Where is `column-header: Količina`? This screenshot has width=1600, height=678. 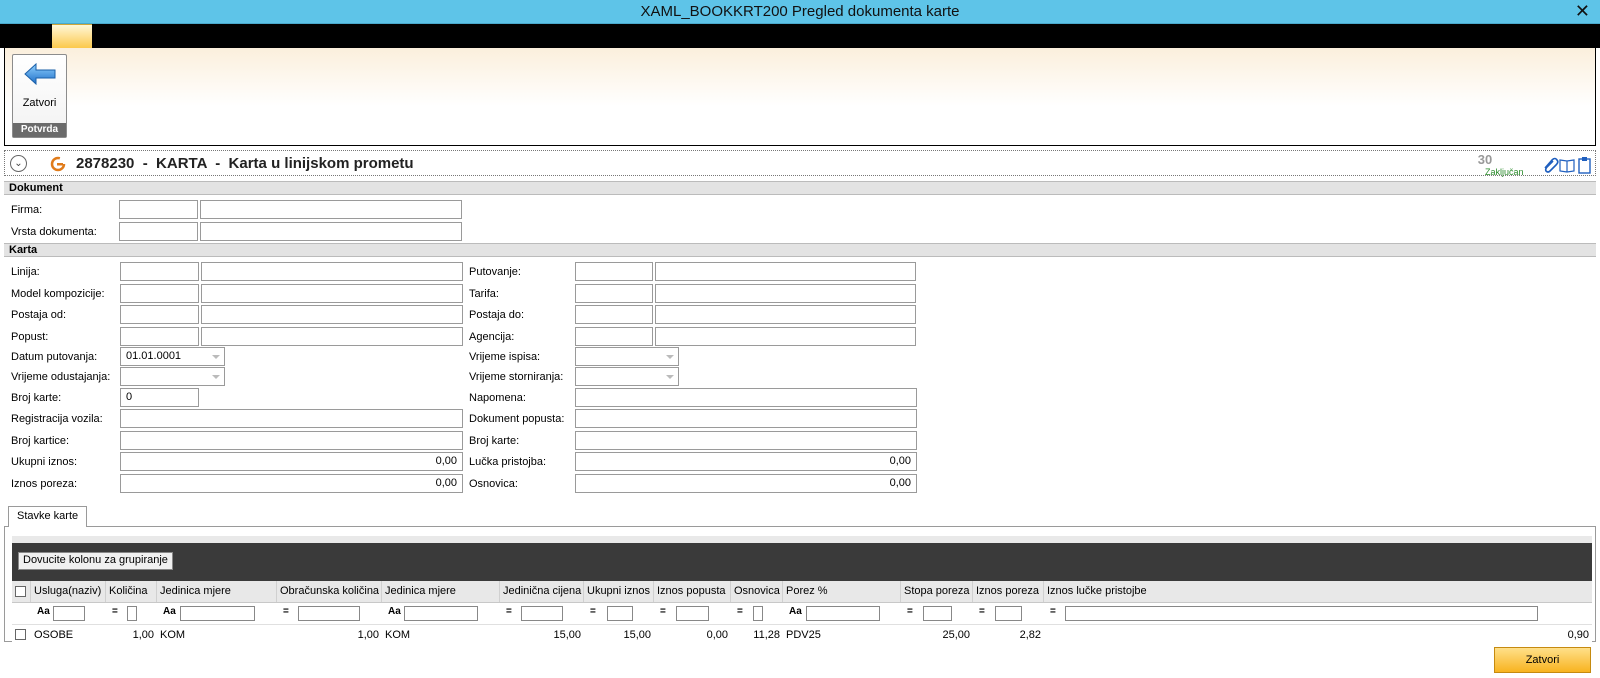 column-header: Količina is located at coordinates (131, 591).